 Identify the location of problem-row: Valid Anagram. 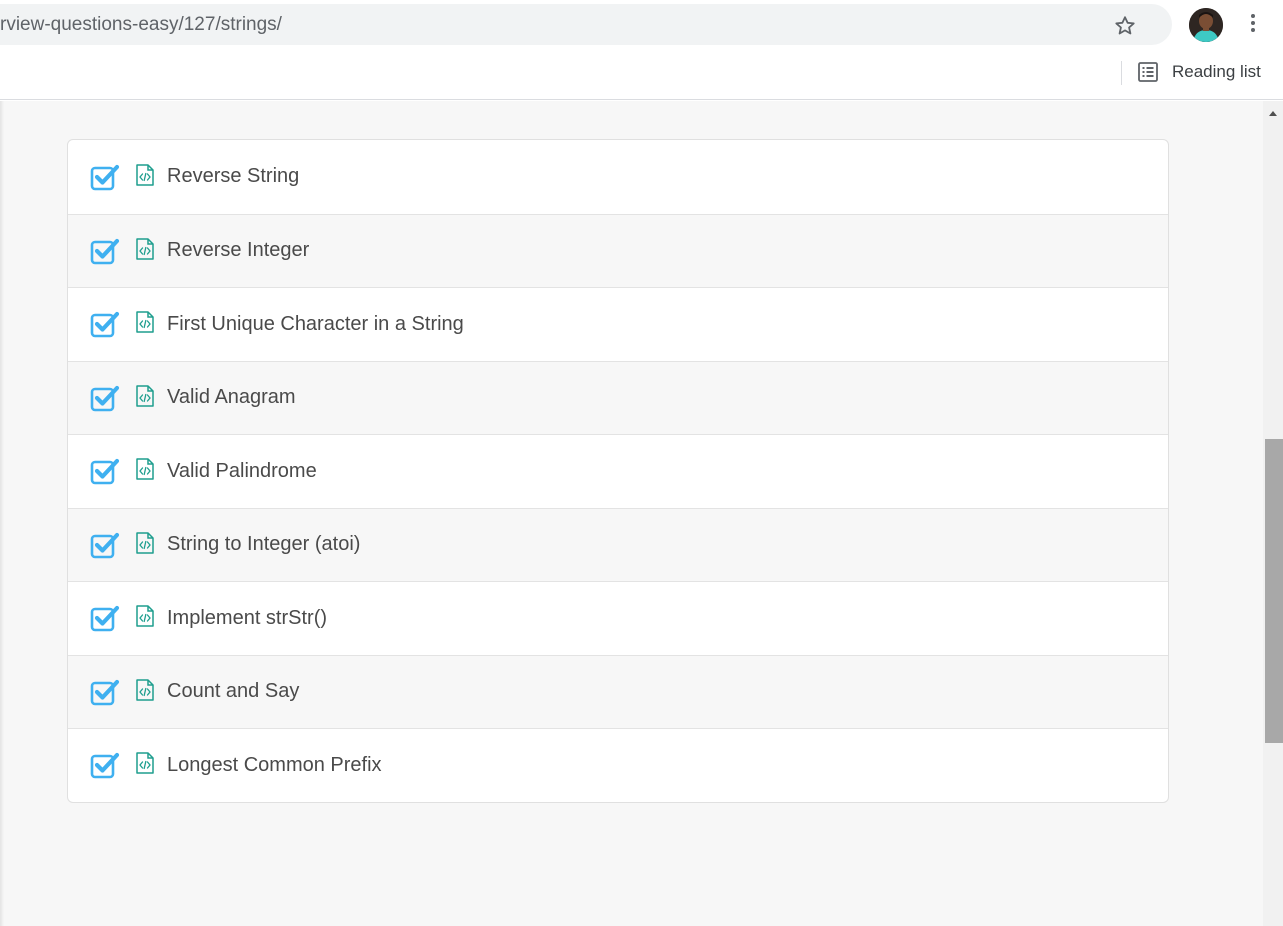
(618, 397).